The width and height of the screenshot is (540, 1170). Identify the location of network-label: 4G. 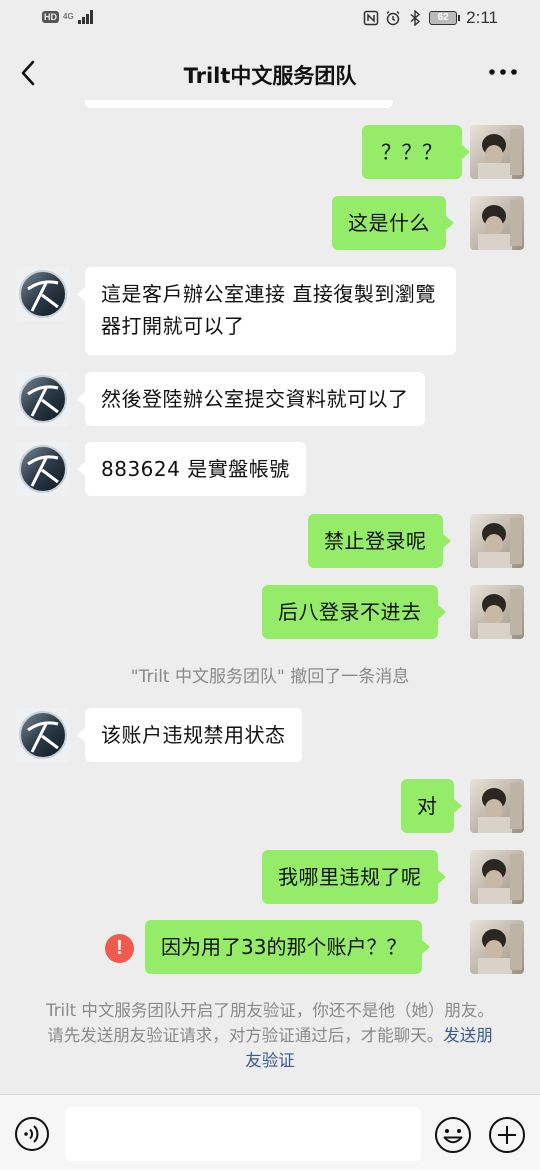
(68, 16).